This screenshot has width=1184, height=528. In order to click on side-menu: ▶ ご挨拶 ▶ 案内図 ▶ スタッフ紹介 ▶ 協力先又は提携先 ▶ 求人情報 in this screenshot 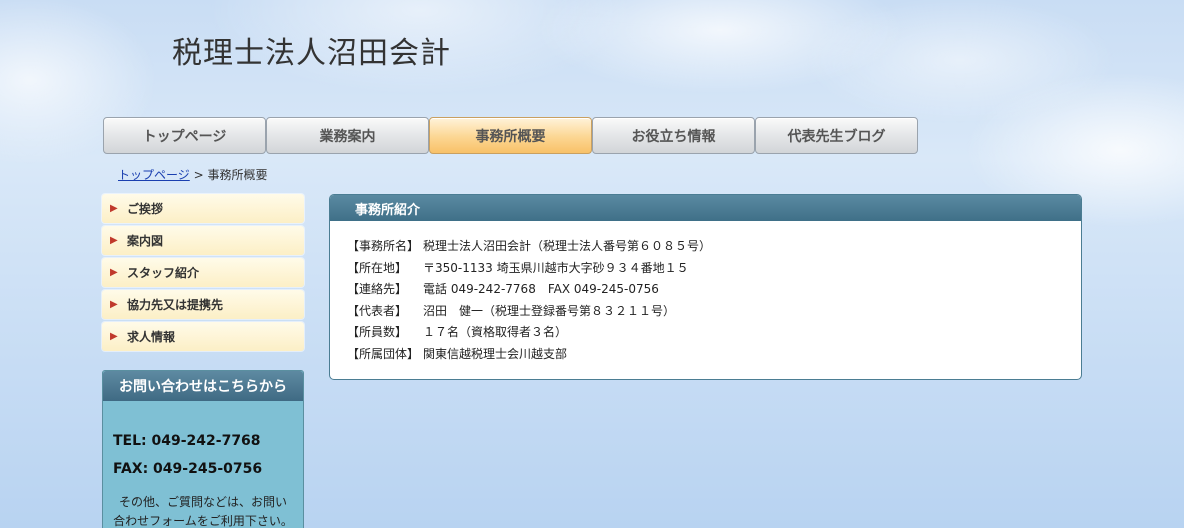, I will do `click(203, 274)`.